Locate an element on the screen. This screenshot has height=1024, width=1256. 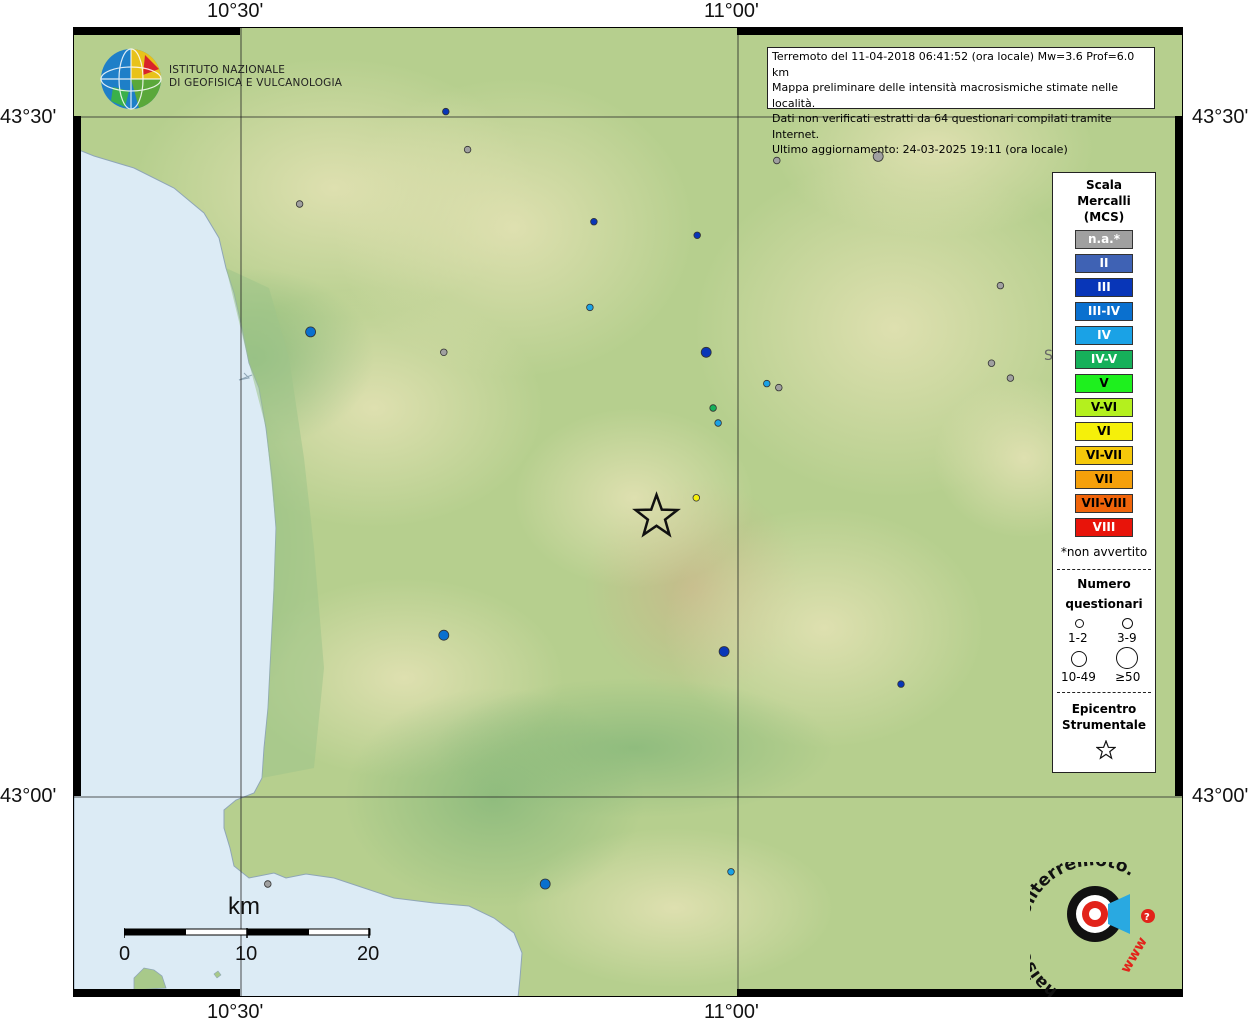
legend-swatch: III-IV is located at coordinates (1104, 311).